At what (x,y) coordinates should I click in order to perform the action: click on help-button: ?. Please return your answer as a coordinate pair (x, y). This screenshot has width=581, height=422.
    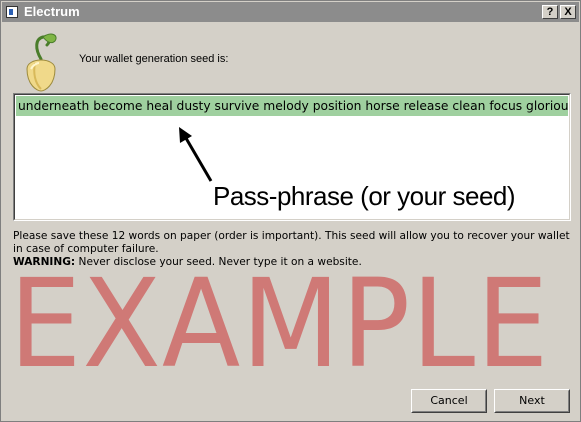
    Looking at the image, I should click on (550, 12).